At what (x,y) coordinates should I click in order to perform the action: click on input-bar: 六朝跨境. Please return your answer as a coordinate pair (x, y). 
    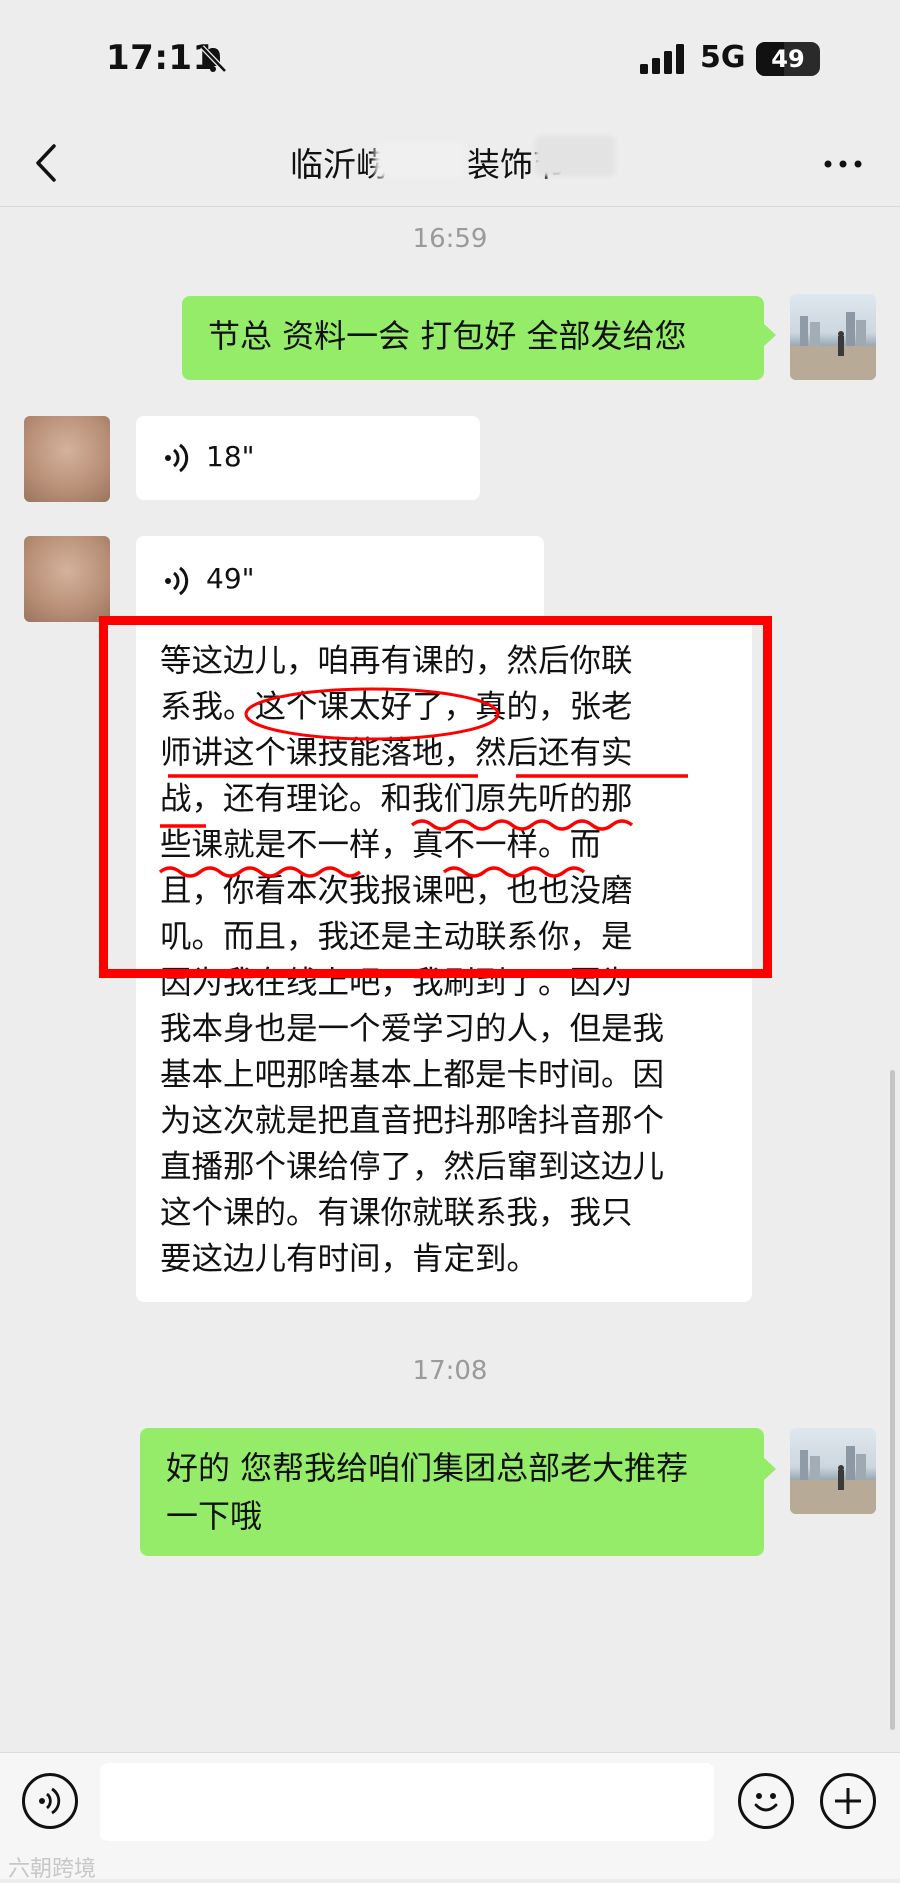
    Looking at the image, I should click on (450, 1817).